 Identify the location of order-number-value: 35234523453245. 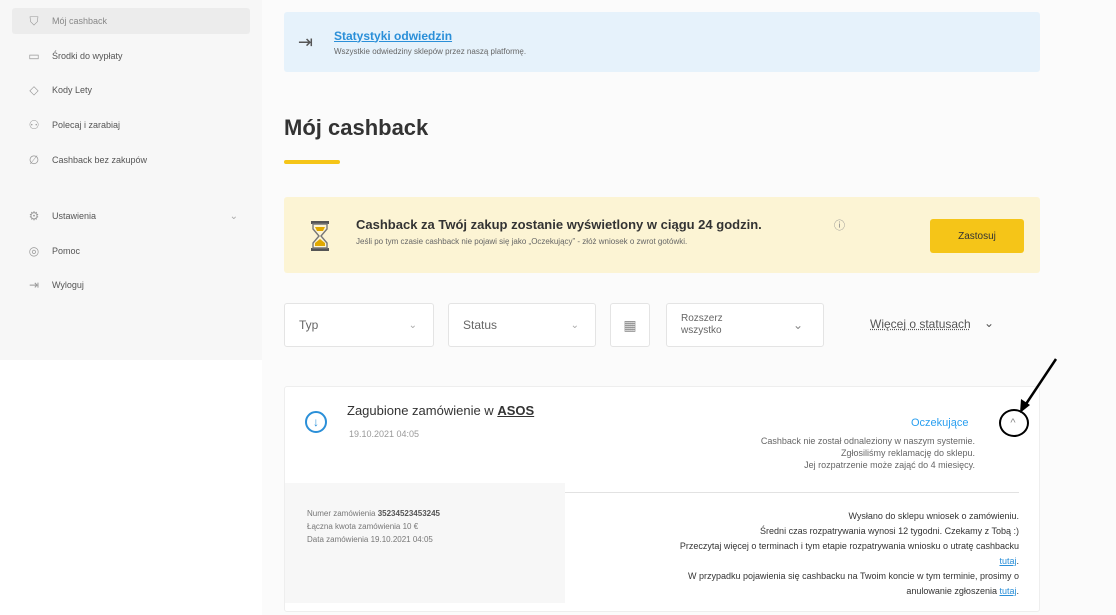
(408, 513).